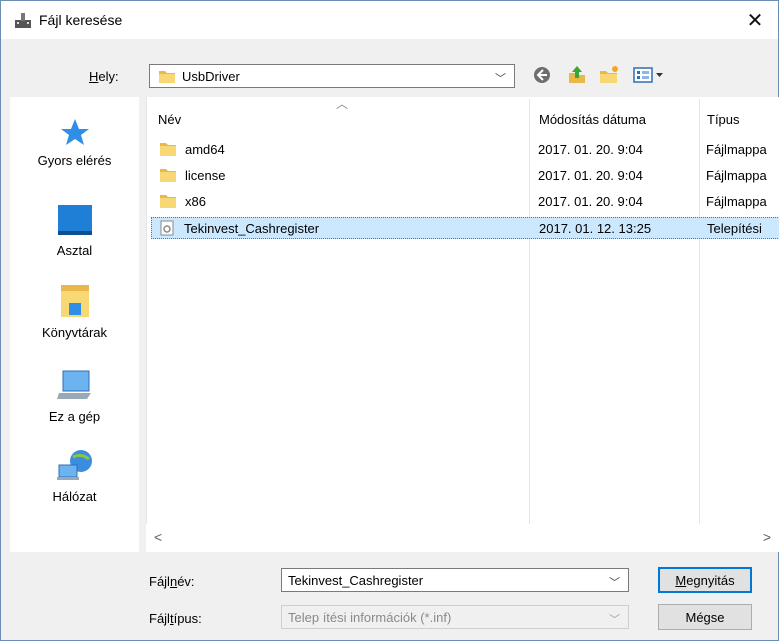  What do you see at coordinates (74, 496) in the screenshot?
I see `place-label: Hálózat` at bounding box center [74, 496].